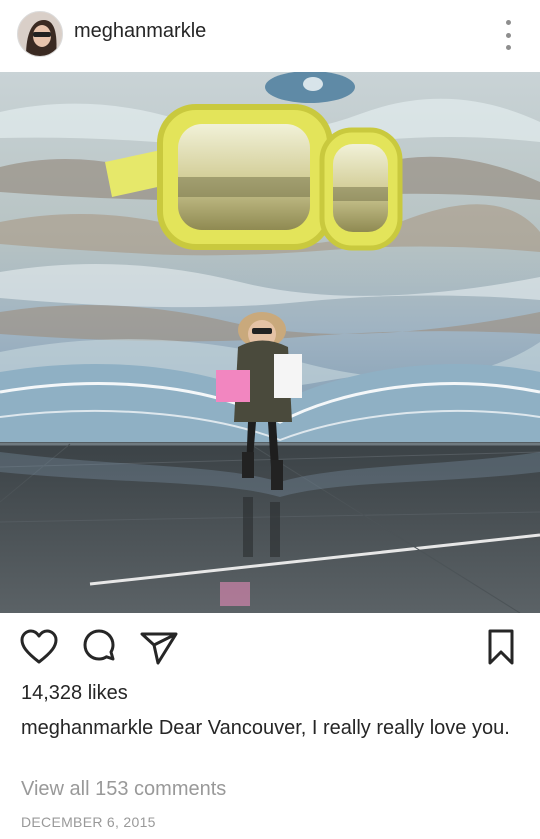  What do you see at coordinates (501, 647) in the screenshot?
I see `bookmark-icon` at bounding box center [501, 647].